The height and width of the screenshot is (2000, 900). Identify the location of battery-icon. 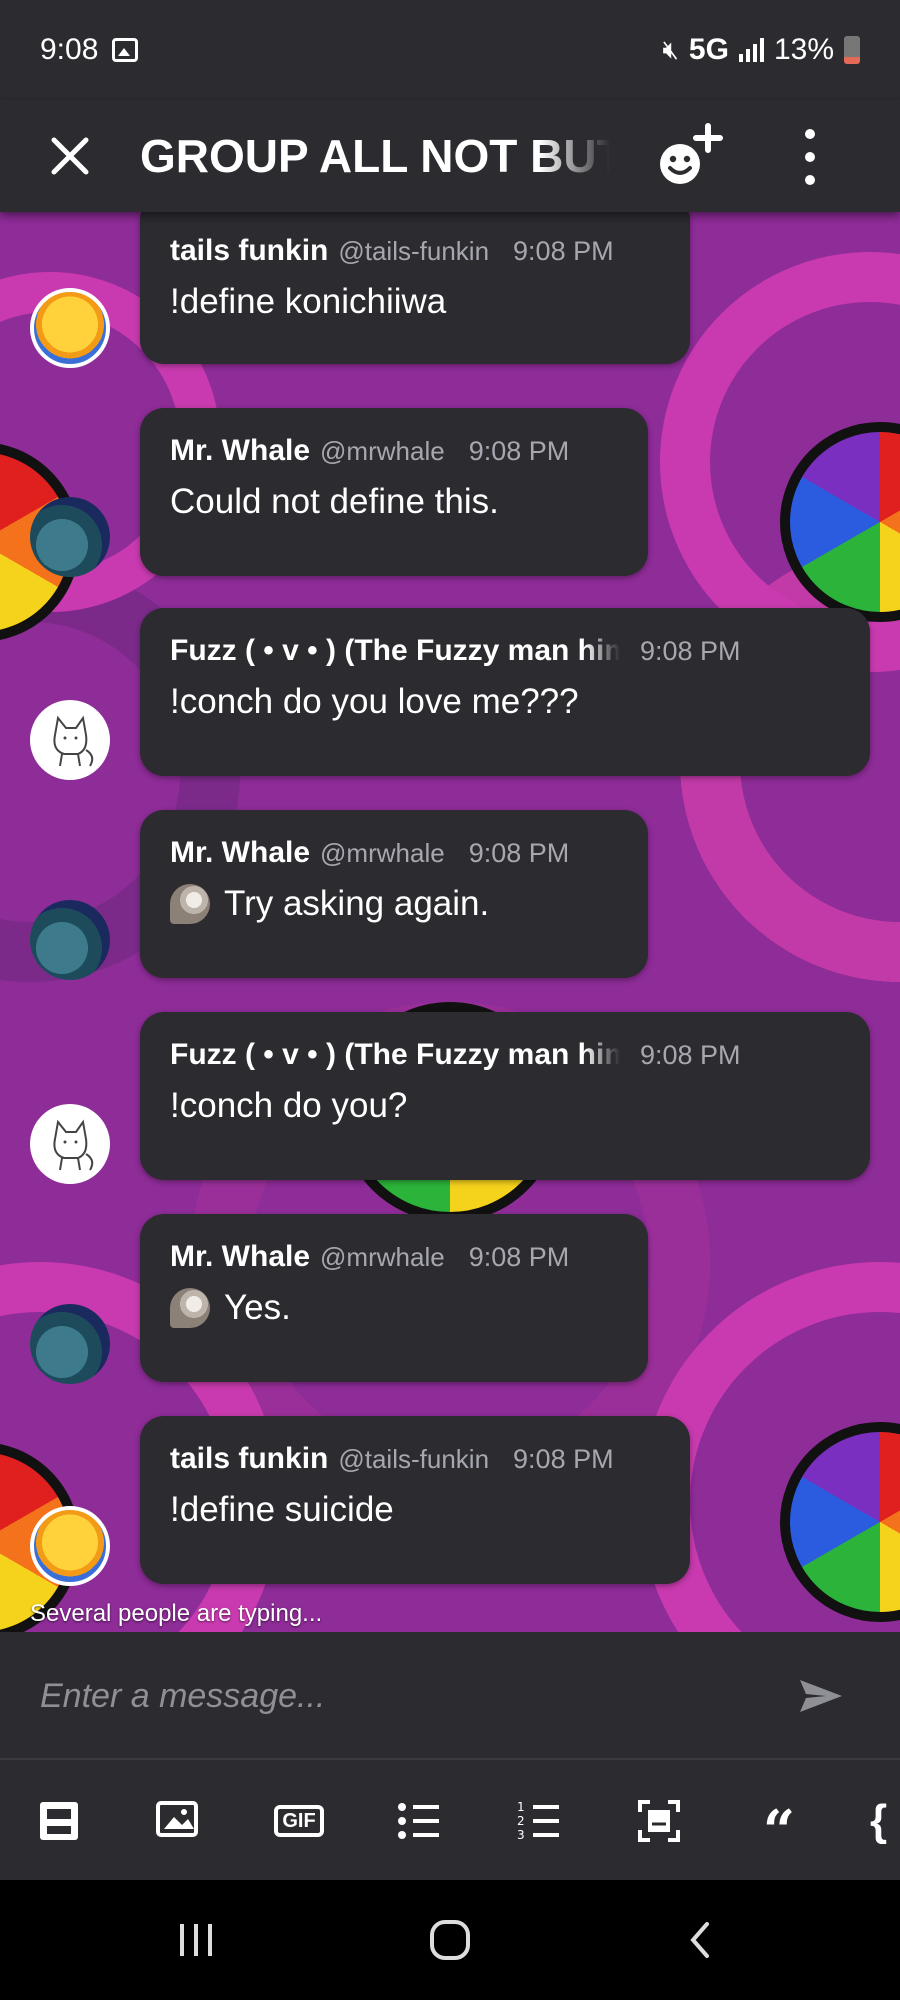
(852, 50).